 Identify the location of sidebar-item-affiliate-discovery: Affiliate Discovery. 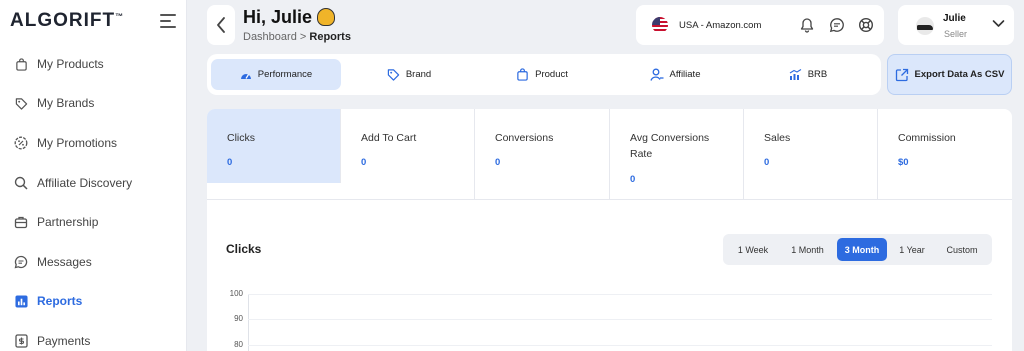
(93, 183).